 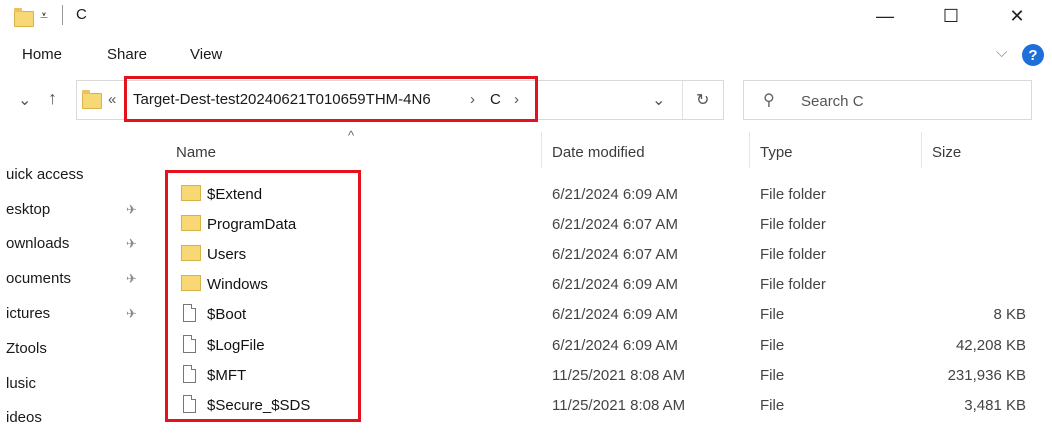 What do you see at coordinates (81, 14) in the screenshot?
I see `window-title: C` at bounding box center [81, 14].